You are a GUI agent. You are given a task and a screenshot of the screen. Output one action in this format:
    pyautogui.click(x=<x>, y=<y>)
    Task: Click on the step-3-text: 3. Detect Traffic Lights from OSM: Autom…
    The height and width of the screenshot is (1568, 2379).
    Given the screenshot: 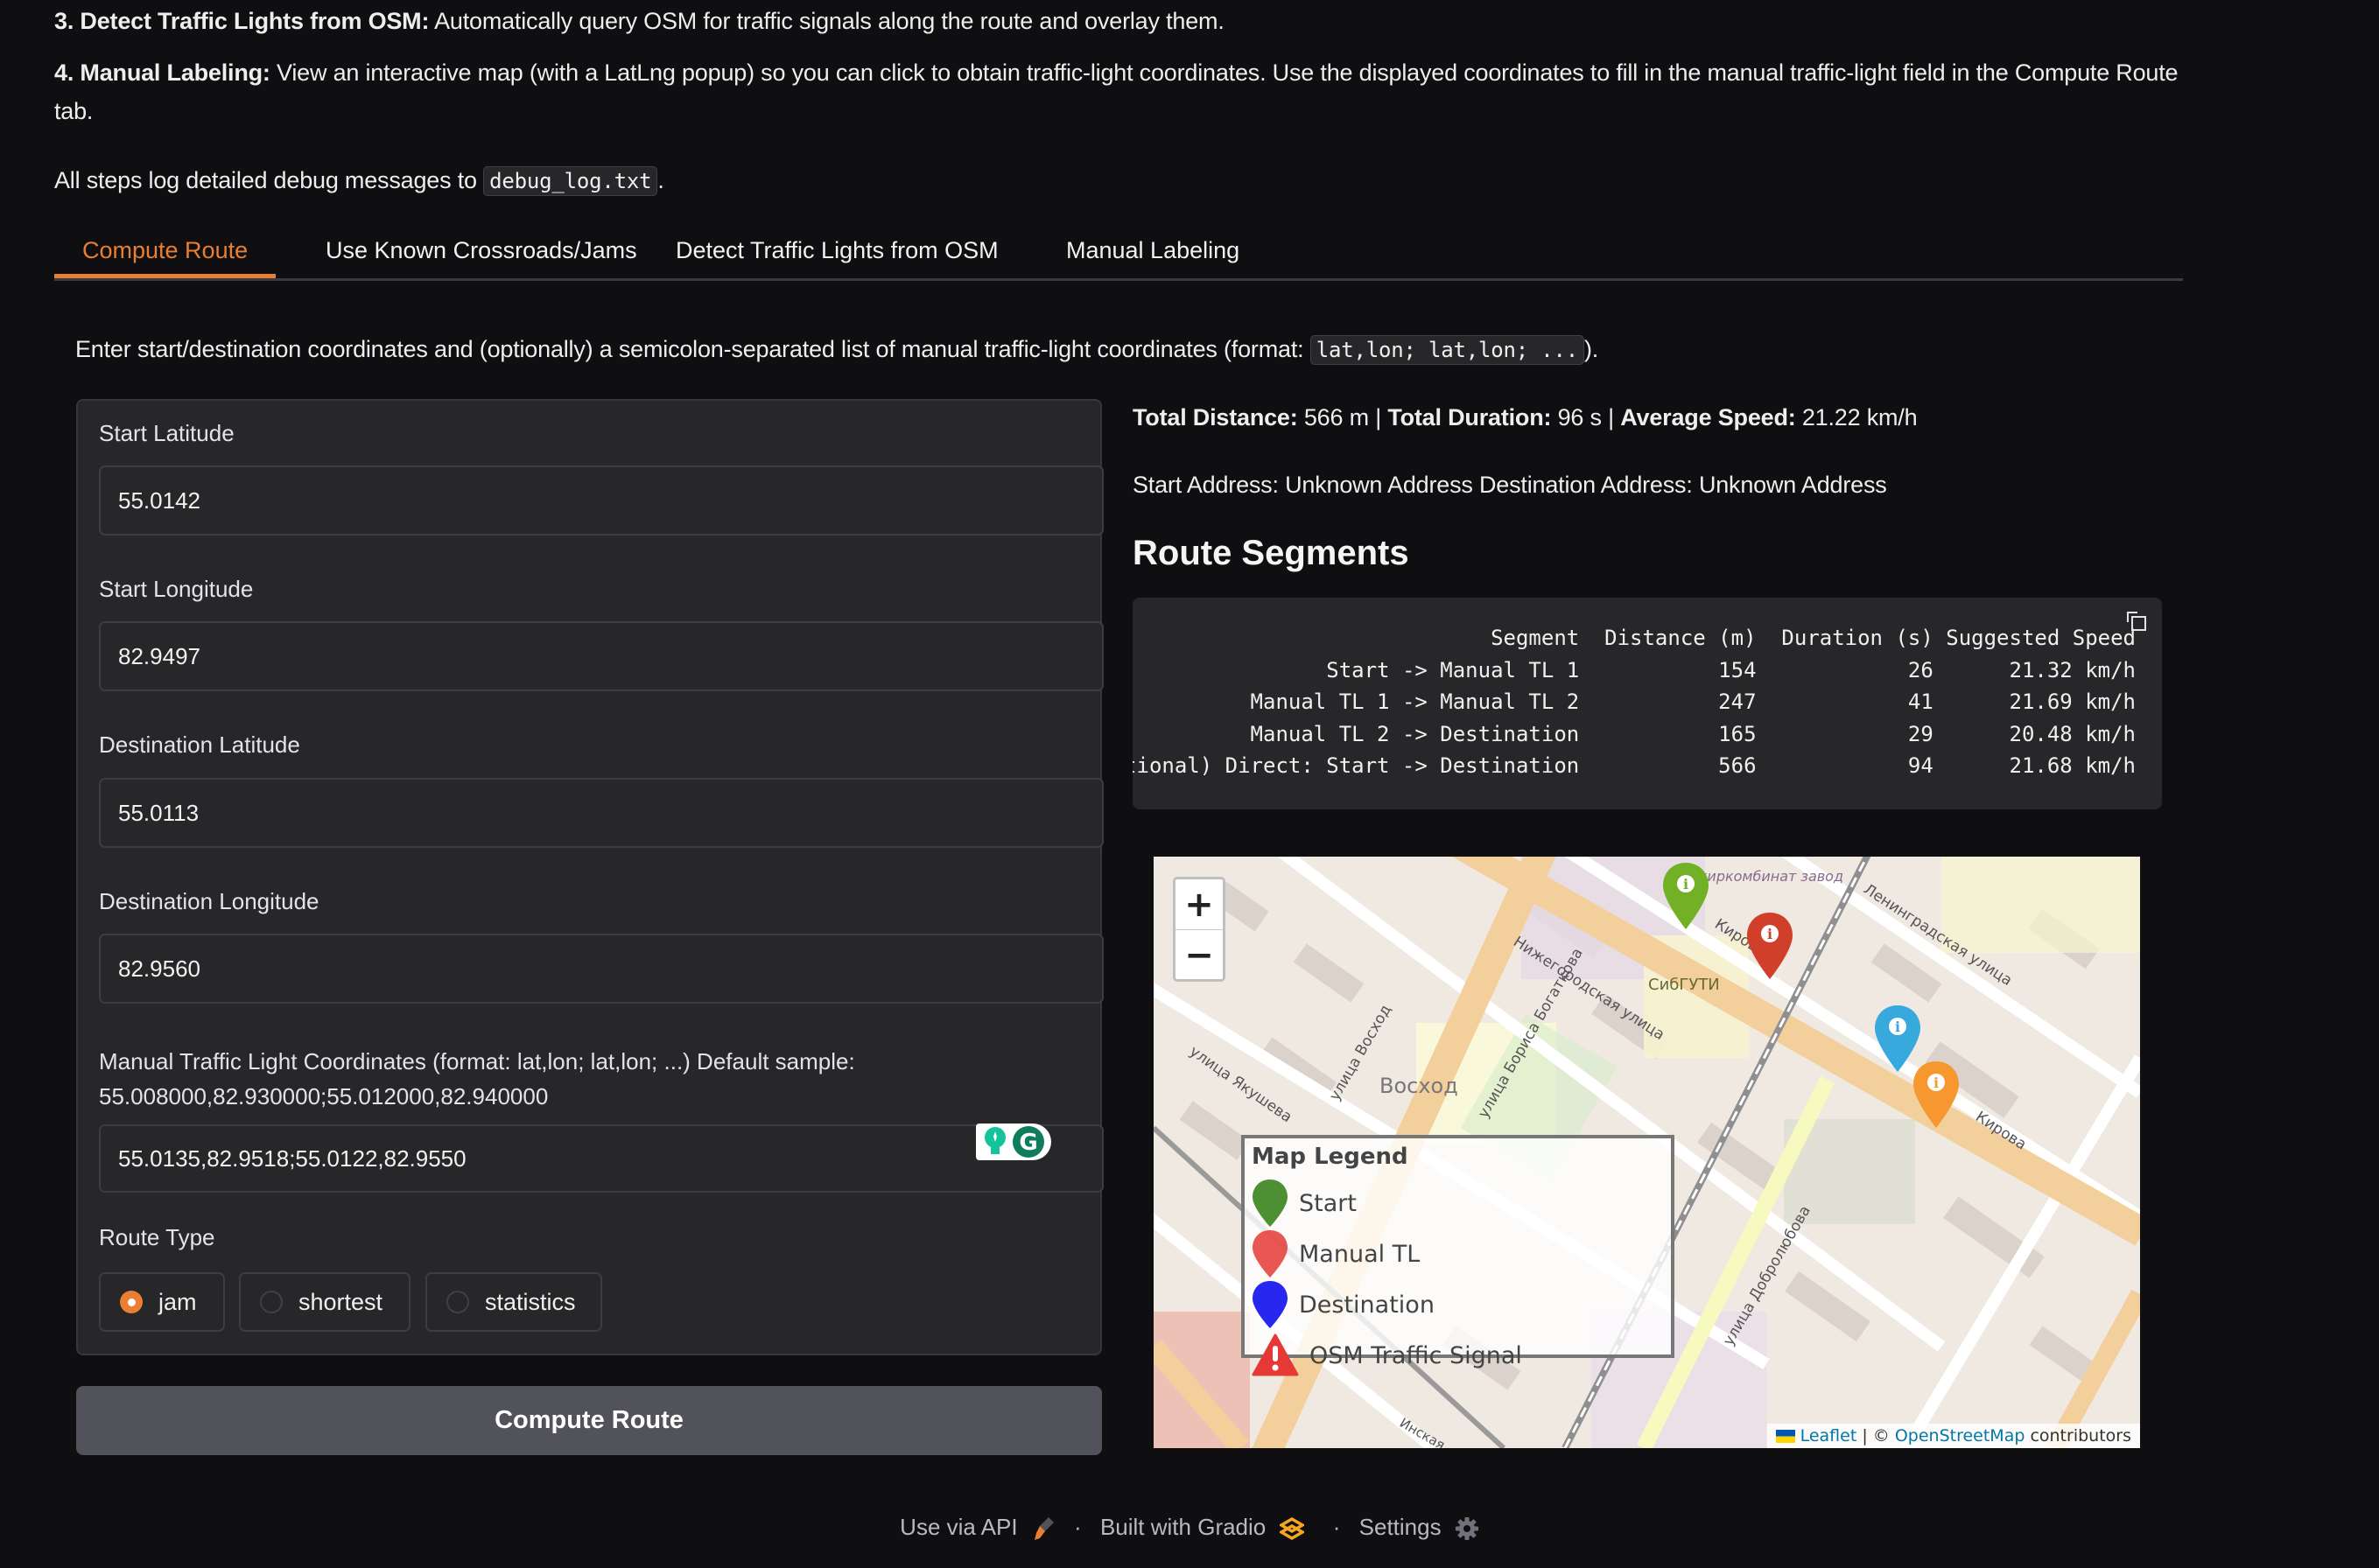 What is the action you would take?
    pyautogui.click(x=639, y=21)
    